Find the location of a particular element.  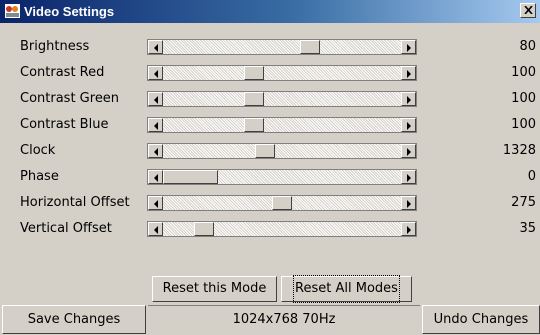

close-icon is located at coordinates (528, 10).